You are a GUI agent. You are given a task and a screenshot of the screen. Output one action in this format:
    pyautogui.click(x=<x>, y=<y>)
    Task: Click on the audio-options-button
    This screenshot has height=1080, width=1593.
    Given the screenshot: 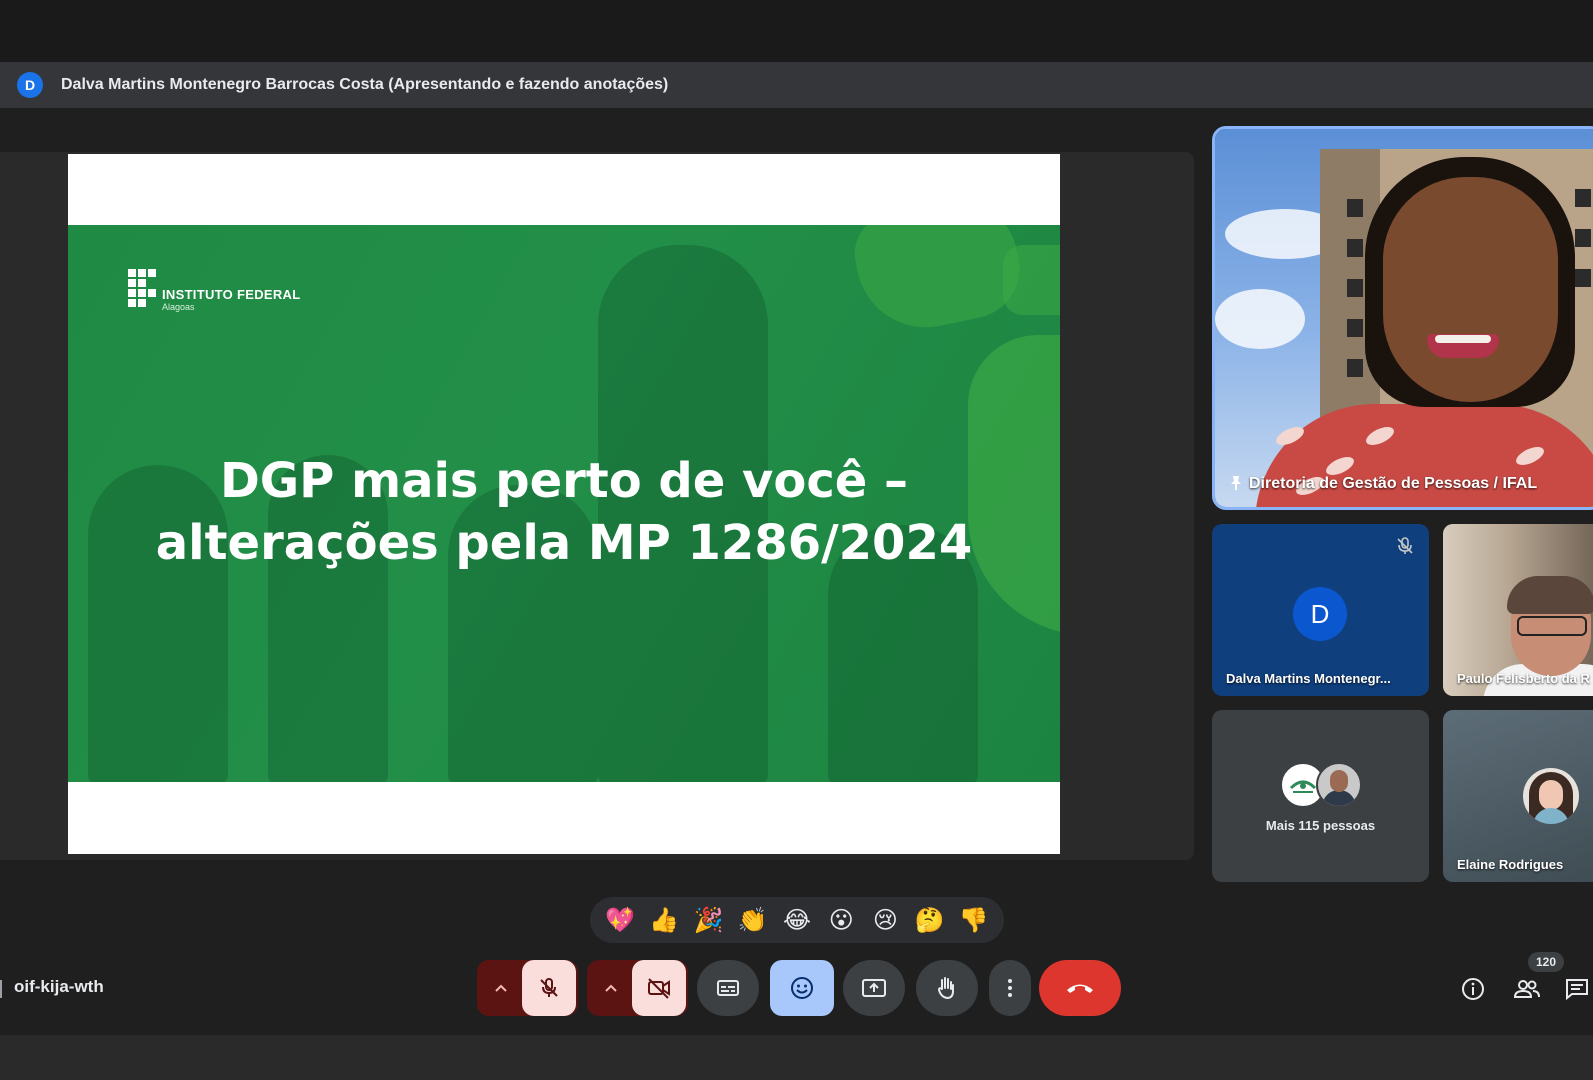 What is the action you would take?
    pyautogui.click(x=501, y=988)
    